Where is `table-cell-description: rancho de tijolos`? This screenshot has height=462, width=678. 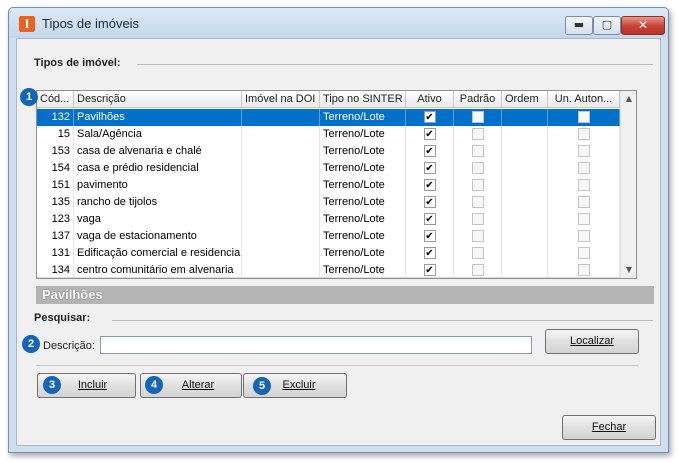
table-cell-description: rancho de tijolos is located at coordinates (158, 202).